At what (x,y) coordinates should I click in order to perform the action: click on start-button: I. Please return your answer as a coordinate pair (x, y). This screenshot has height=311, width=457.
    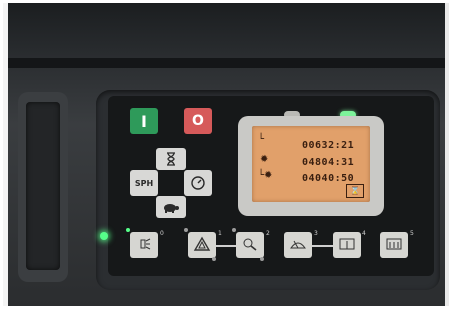
    Looking at the image, I should click on (144, 121).